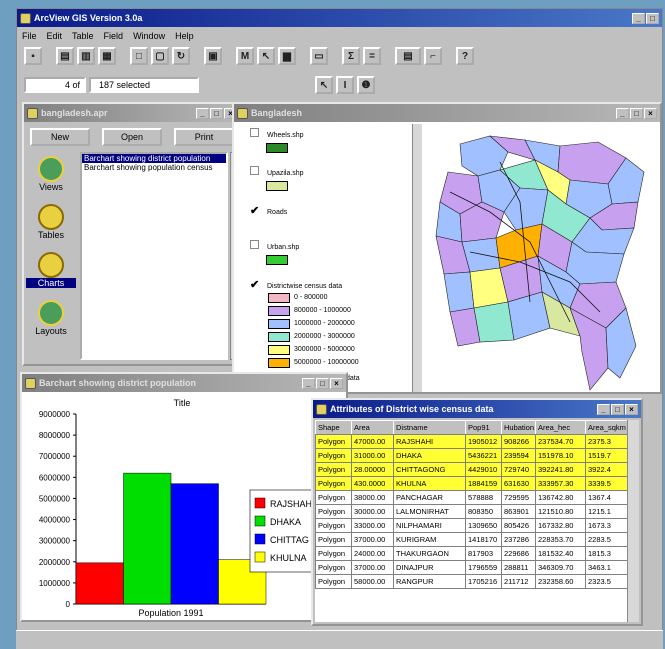  I want to click on minimize-button: _, so click(638, 18).